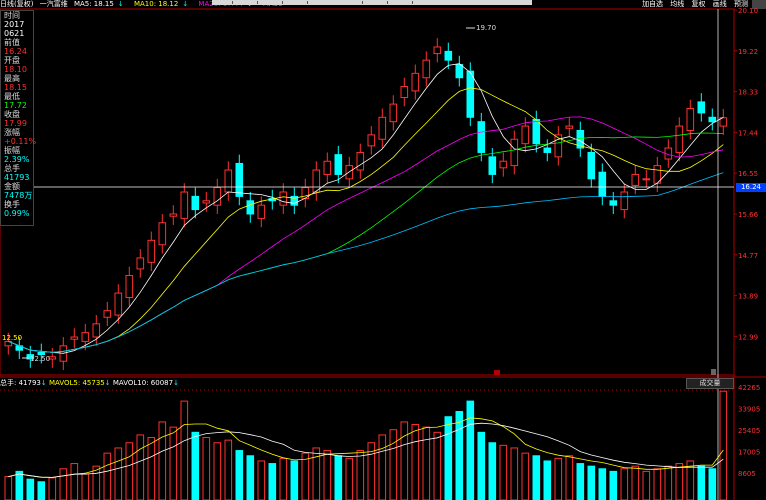 The width and height of the screenshot is (766, 500). Describe the element at coordinates (15, 105) in the screenshot. I see `info-value-low: 17.72` at that location.